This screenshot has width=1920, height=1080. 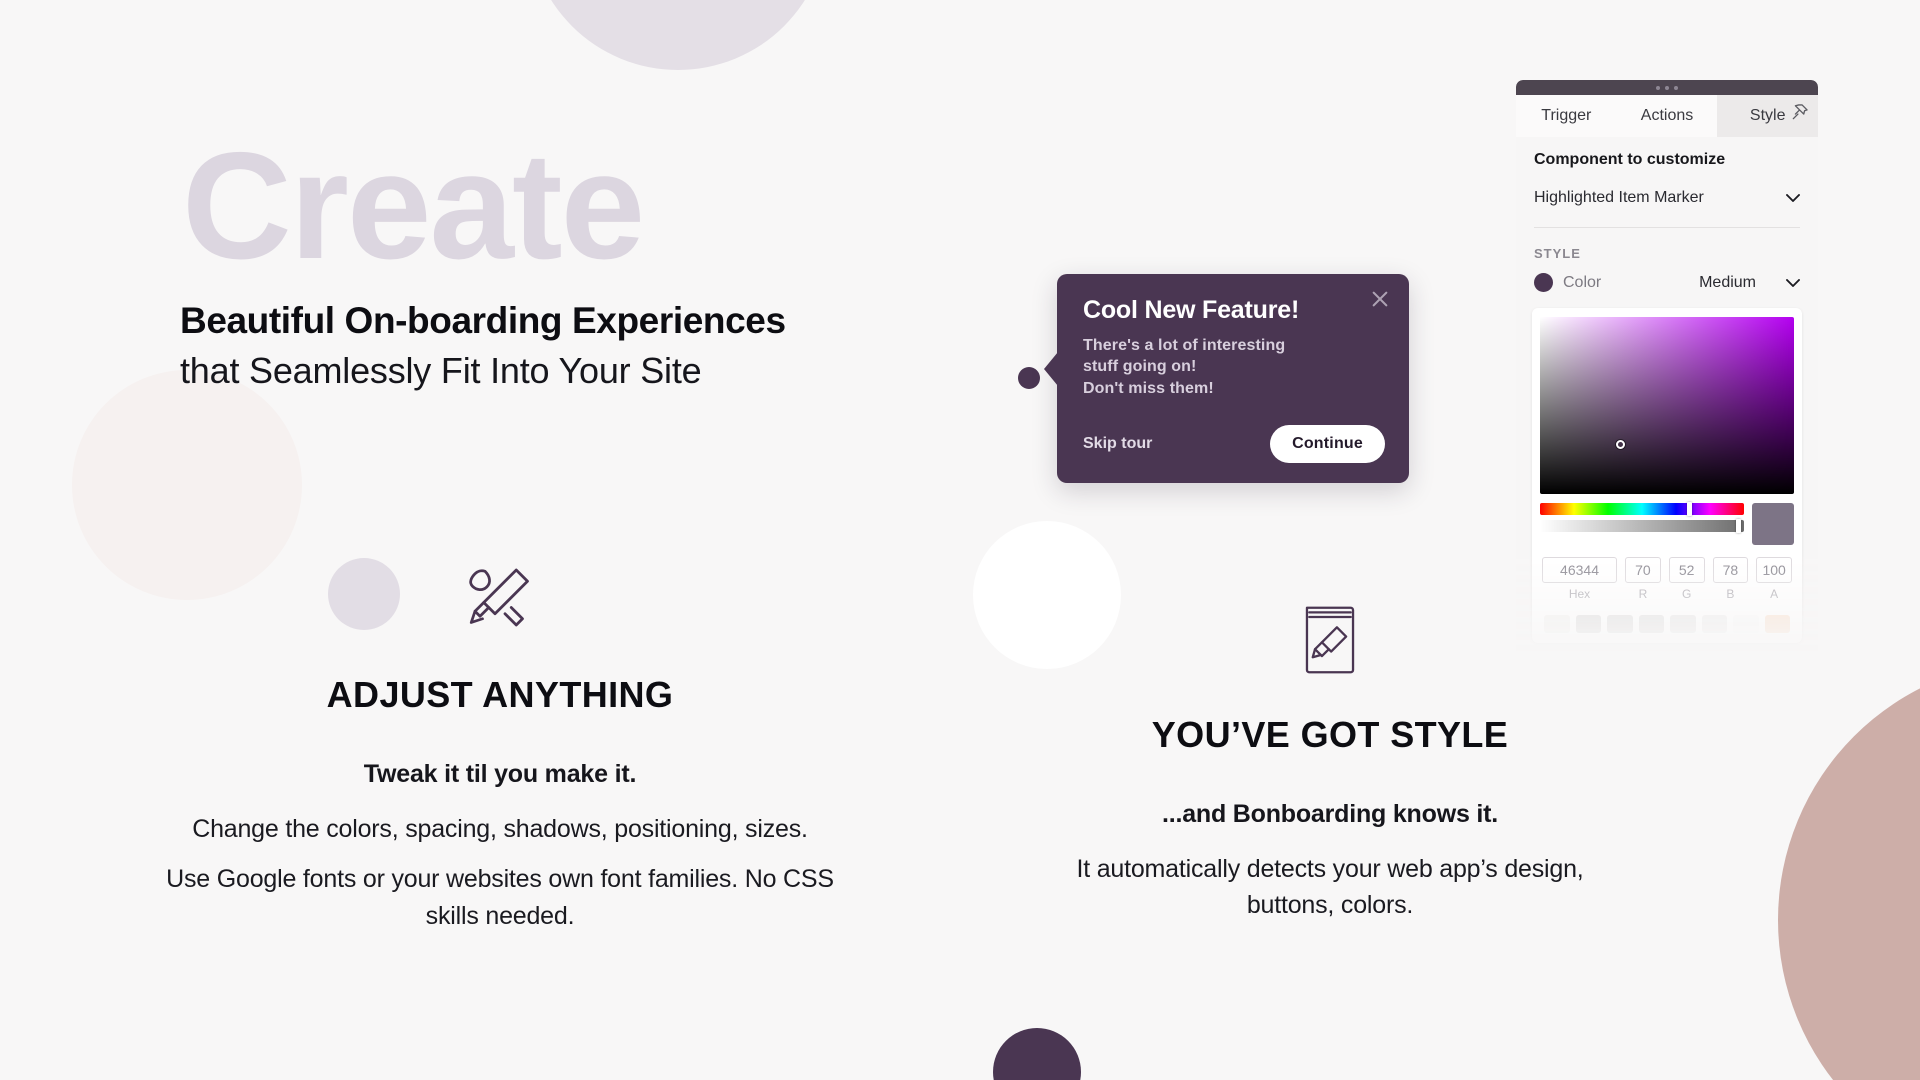 I want to click on feature-lead-text: Tweak it til you make it., so click(x=500, y=774).